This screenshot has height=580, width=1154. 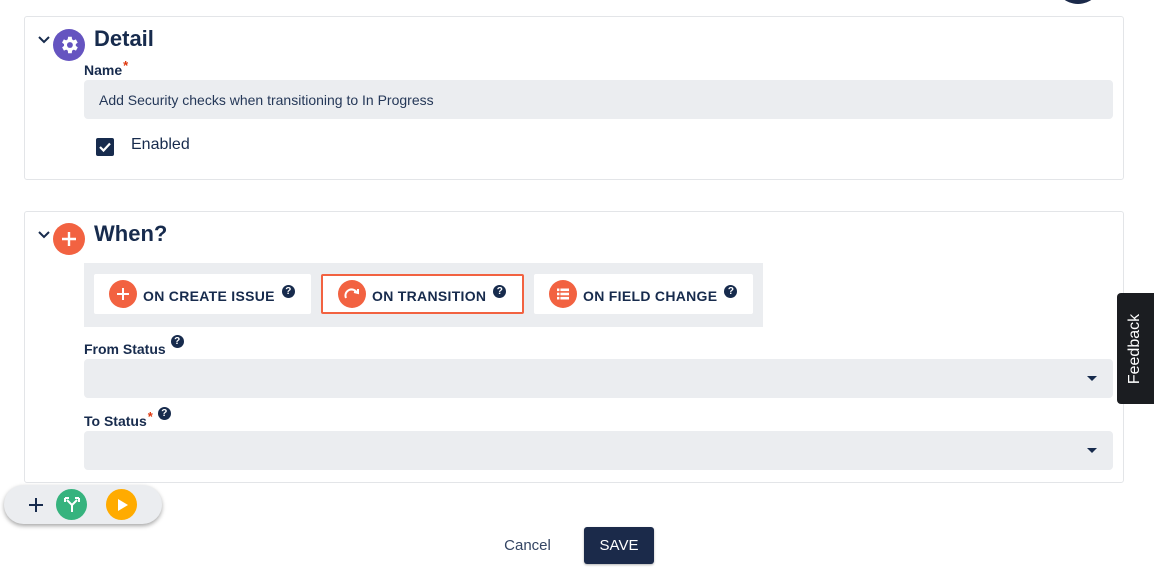 What do you see at coordinates (115, 421) in the screenshot?
I see `to-status-label-text: To Status` at bounding box center [115, 421].